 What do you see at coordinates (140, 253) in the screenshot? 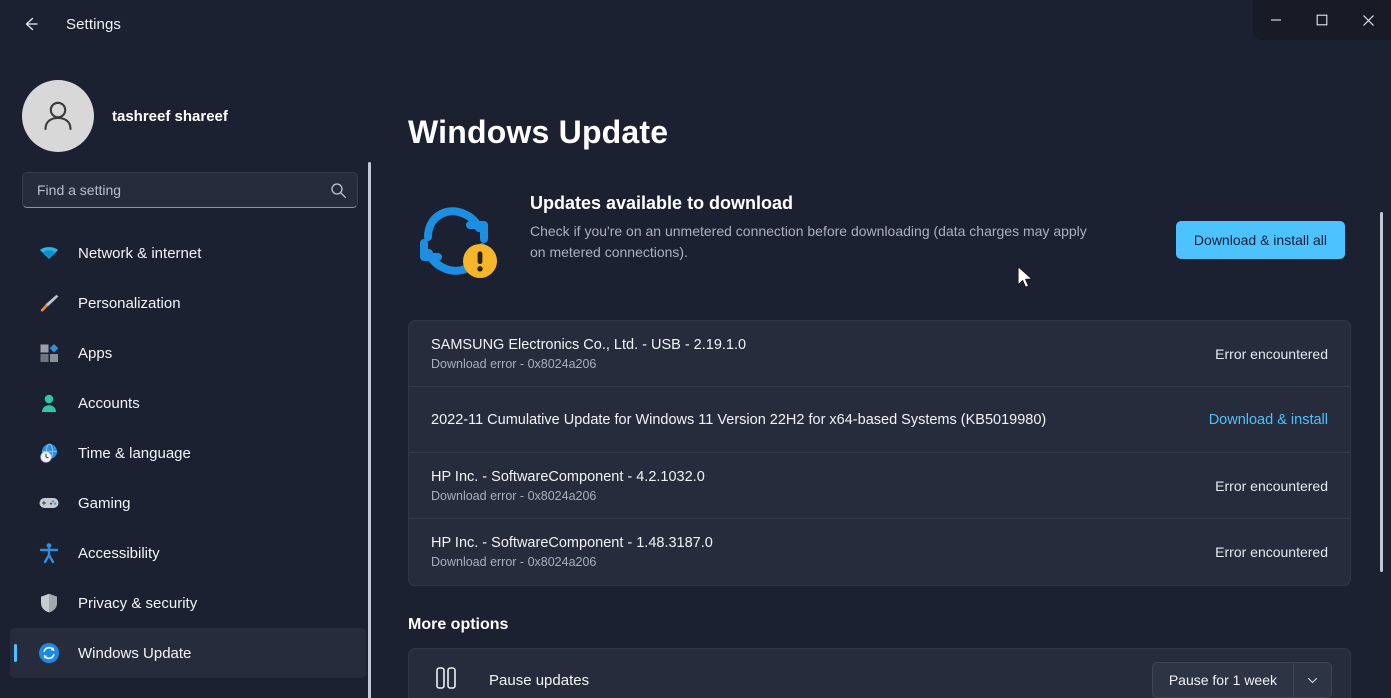
I see `sidebar-item-label: Network & internet` at bounding box center [140, 253].